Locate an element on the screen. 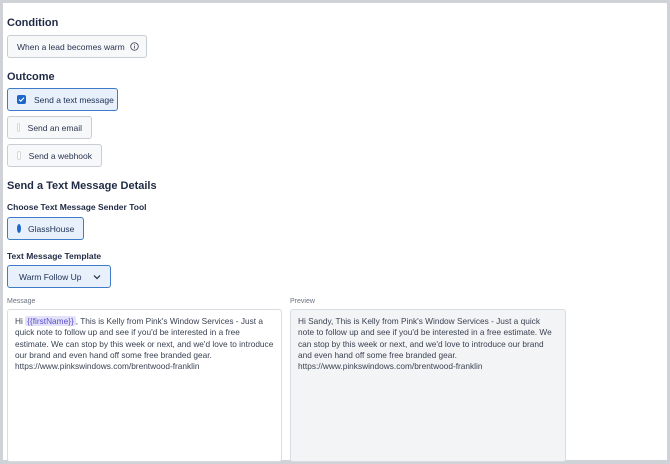 The width and height of the screenshot is (670, 464). template-select: Warm Follow Up is located at coordinates (59, 276).